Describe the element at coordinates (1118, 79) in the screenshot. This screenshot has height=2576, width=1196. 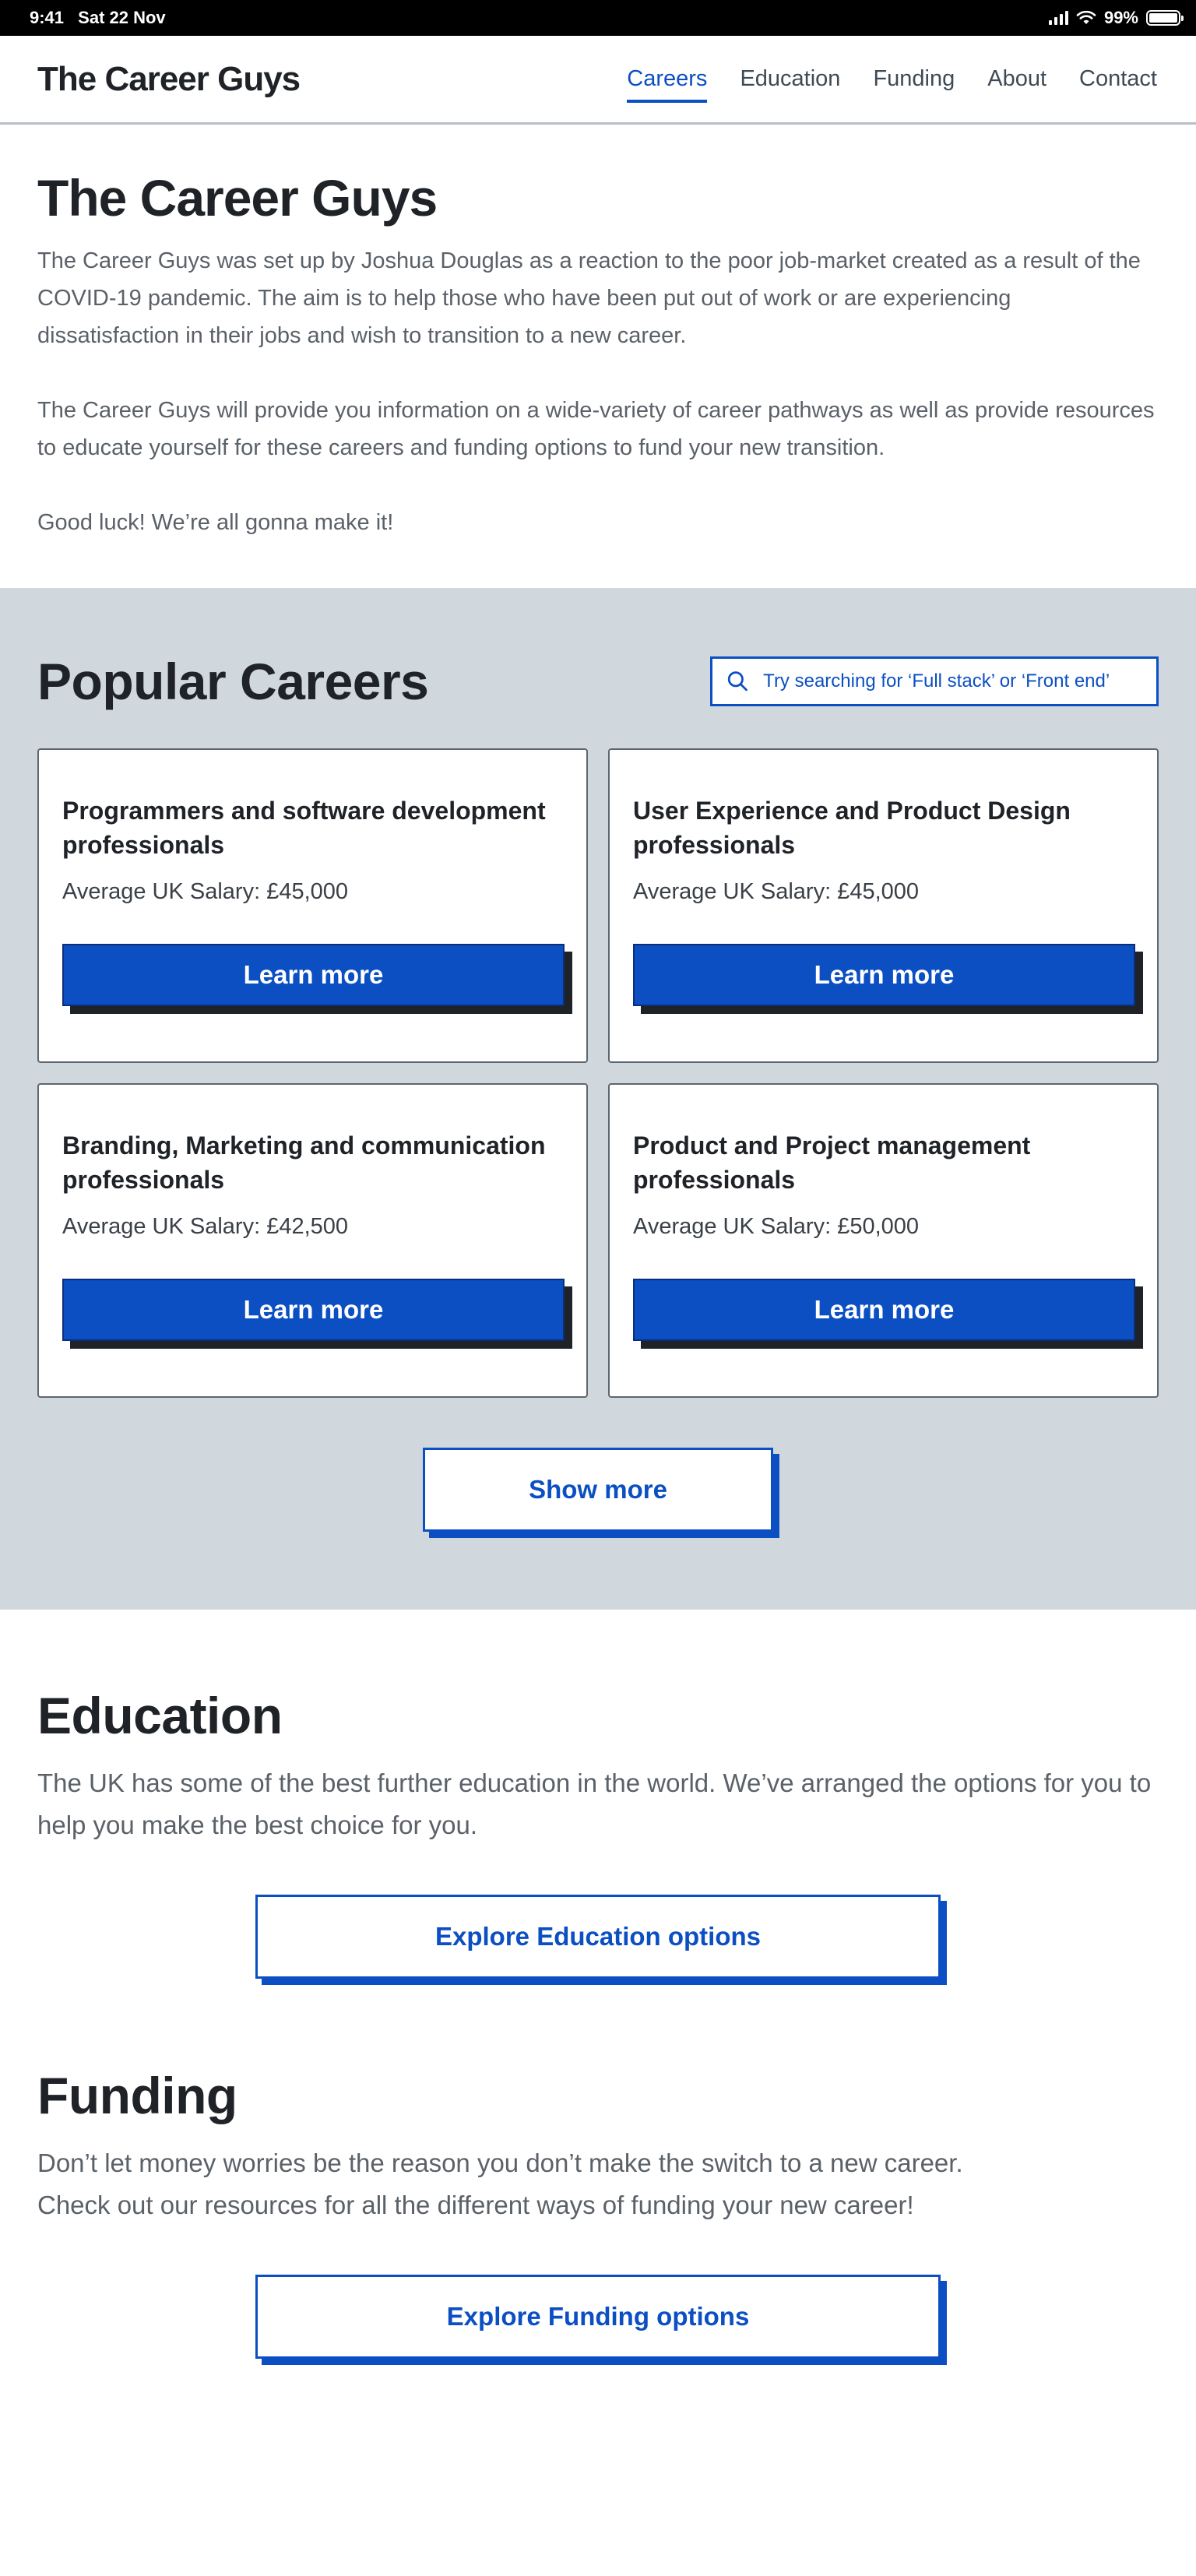
I see `nav-link-contact: Contact` at that location.